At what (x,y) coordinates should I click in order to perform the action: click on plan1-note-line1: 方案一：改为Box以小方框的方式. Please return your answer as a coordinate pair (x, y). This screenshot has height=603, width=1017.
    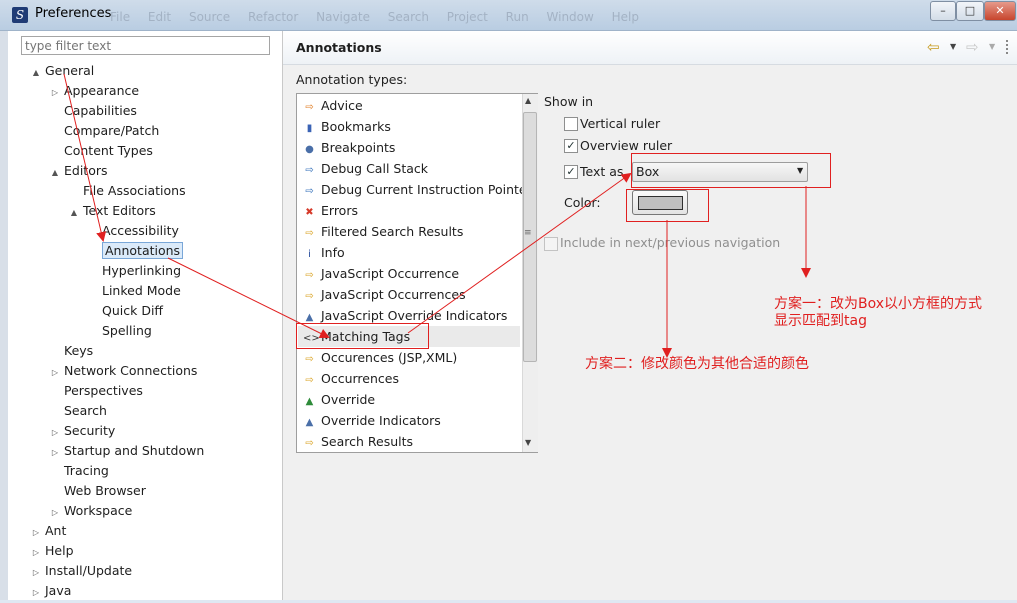
    Looking at the image, I should click on (878, 304).